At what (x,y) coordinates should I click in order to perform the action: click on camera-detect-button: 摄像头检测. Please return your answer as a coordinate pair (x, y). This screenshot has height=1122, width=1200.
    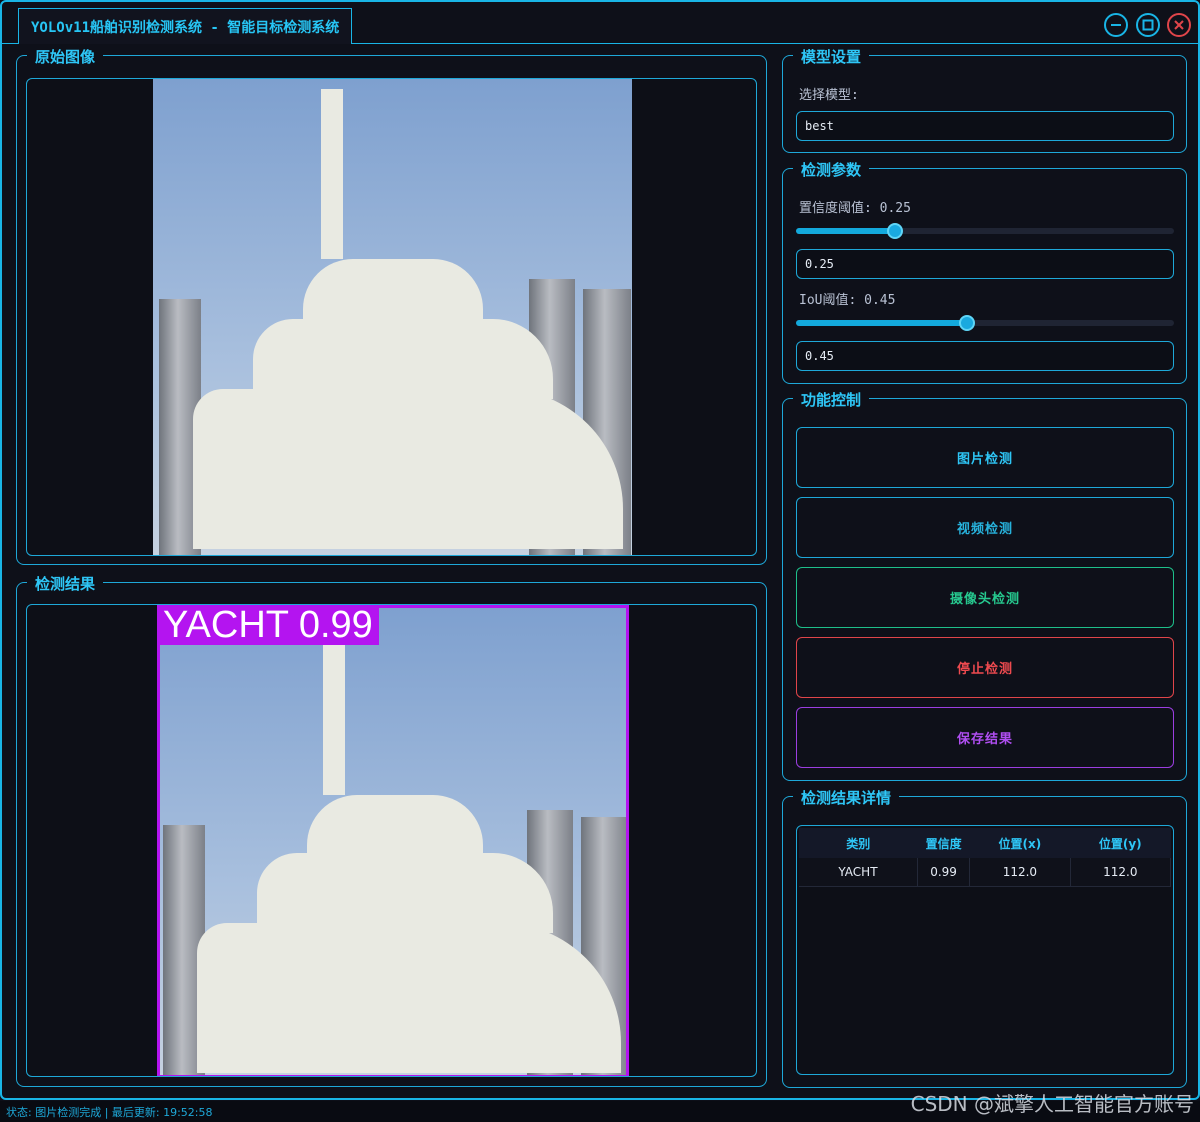
    Looking at the image, I should click on (985, 597).